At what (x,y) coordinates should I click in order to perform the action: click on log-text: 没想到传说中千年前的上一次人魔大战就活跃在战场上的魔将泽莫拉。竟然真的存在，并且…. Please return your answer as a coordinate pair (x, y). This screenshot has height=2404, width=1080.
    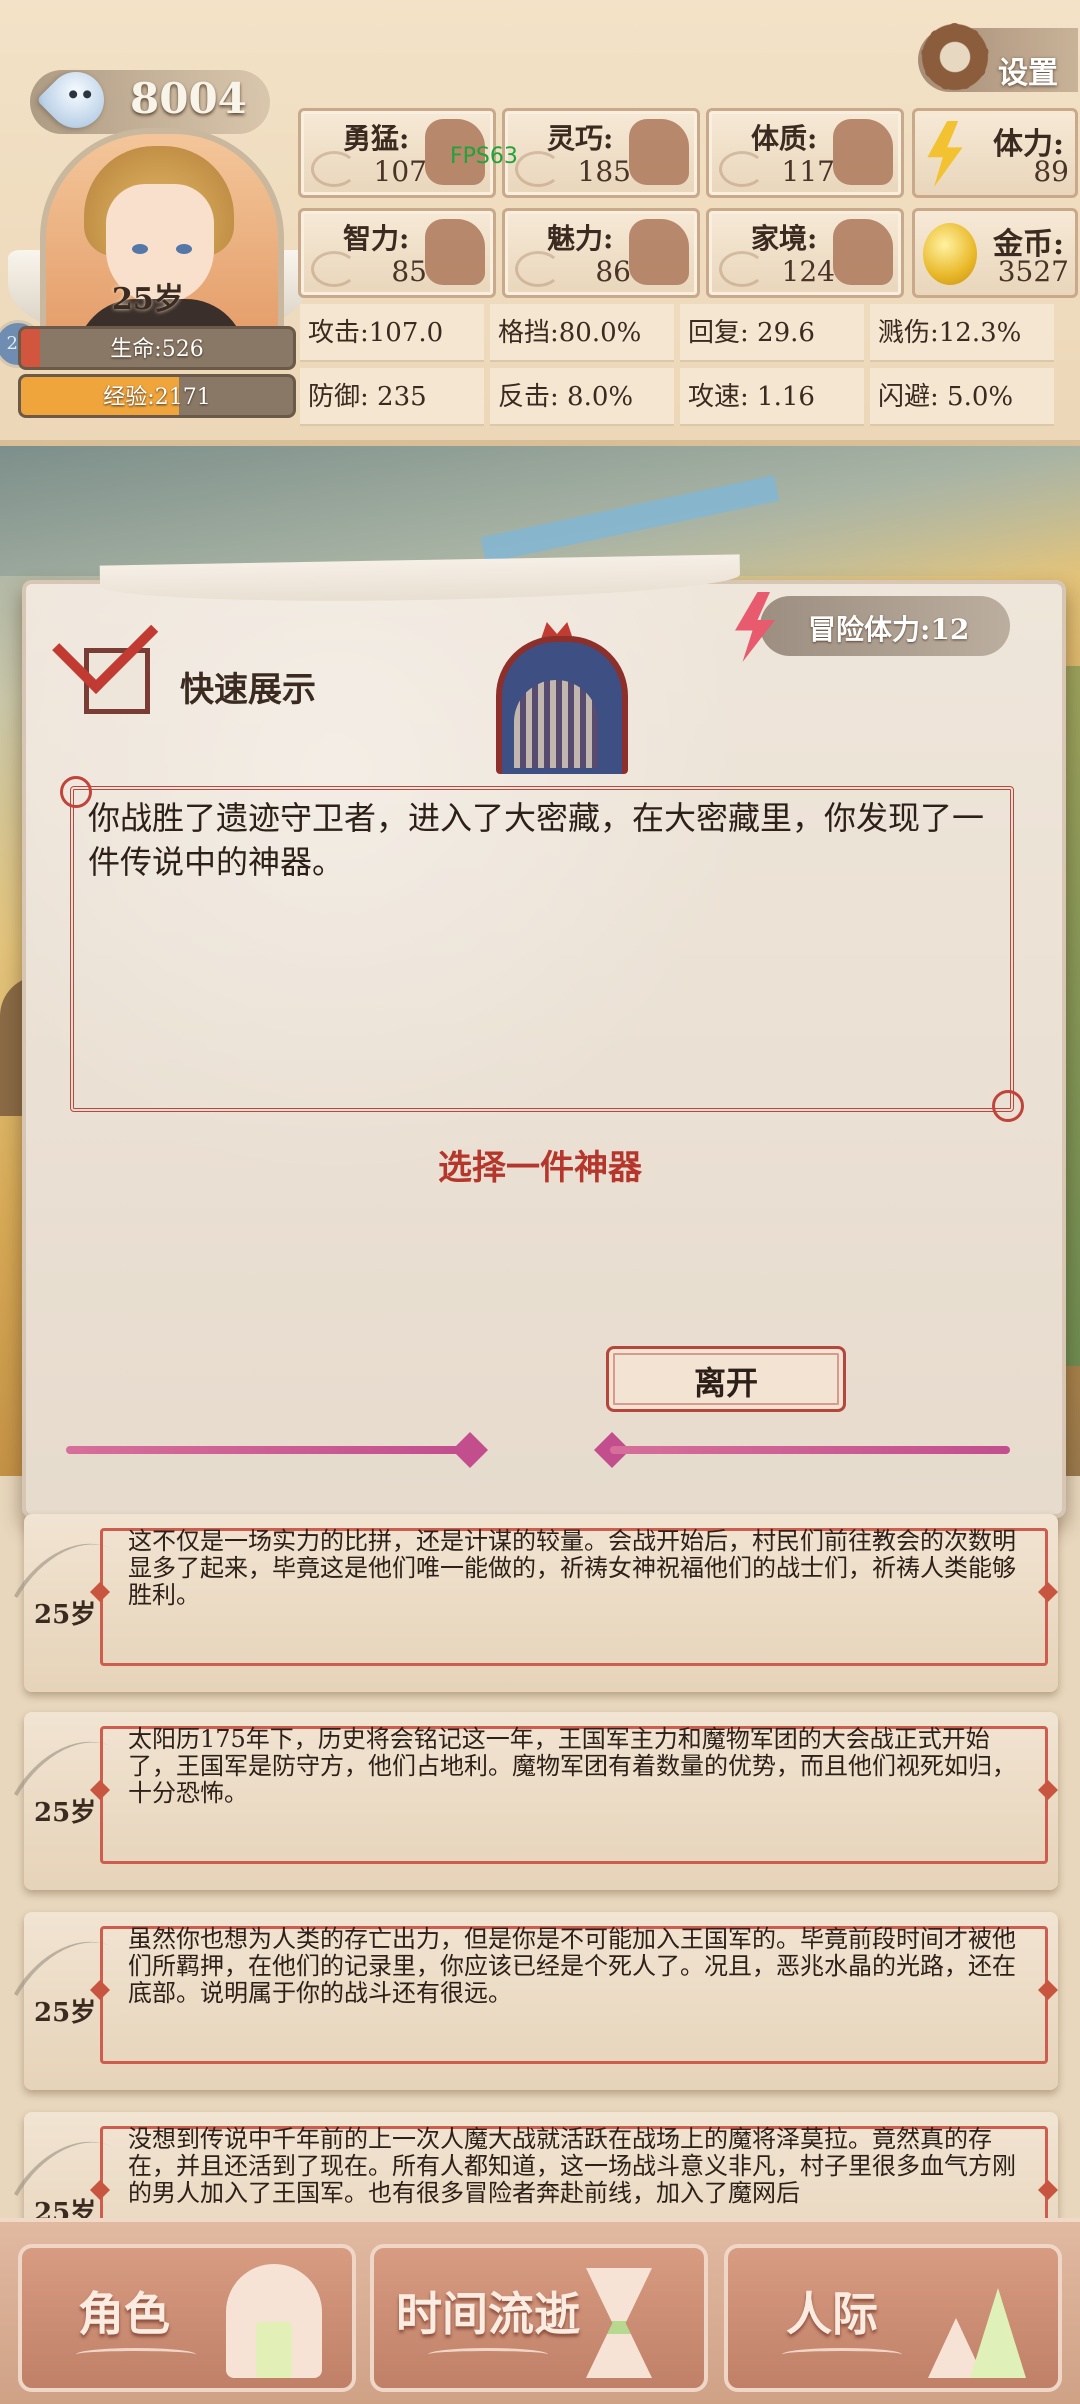
    Looking at the image, I should click on (572, 2166).